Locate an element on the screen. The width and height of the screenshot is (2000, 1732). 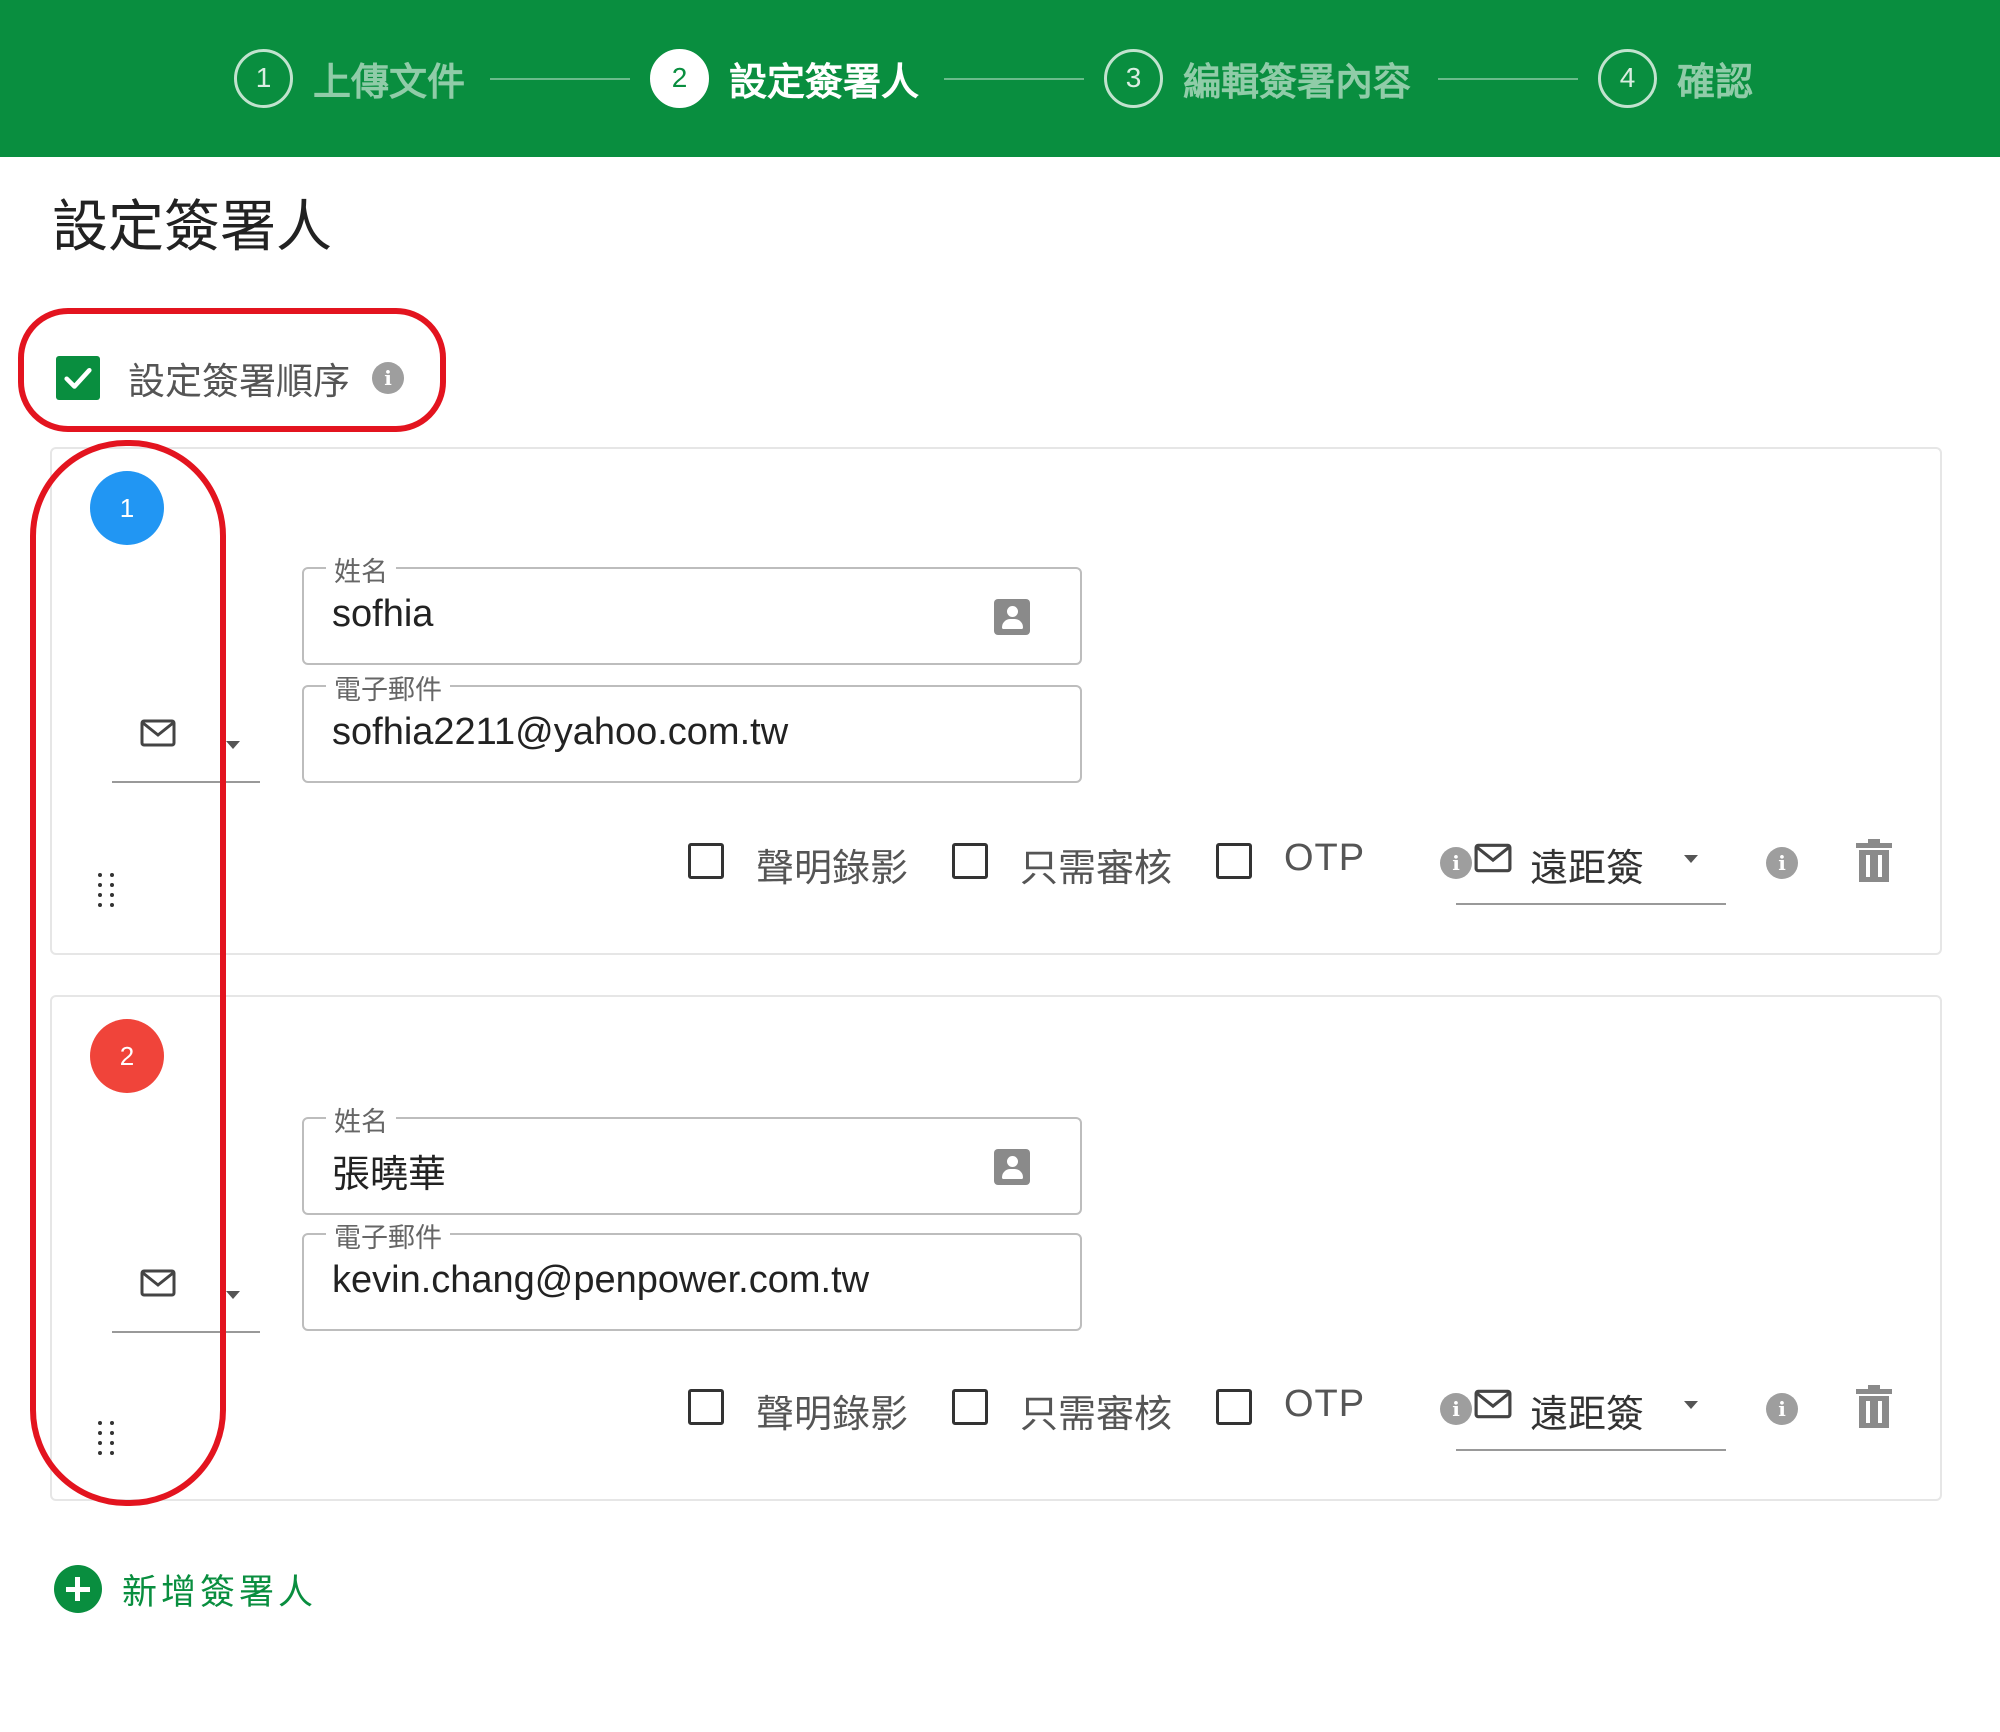
step-number: 2 is located at coordinates (679, 78).